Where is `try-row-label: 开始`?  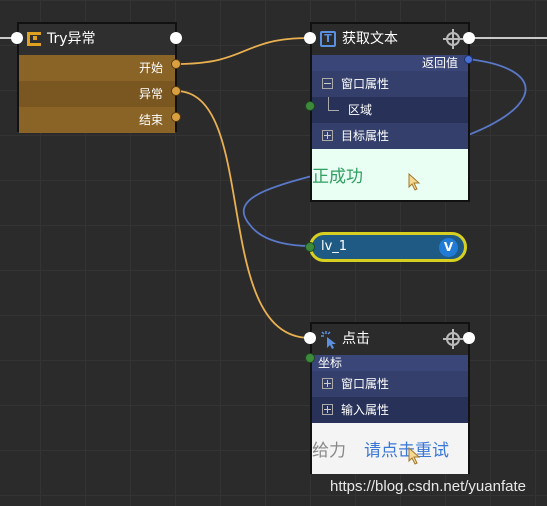
try-row-label: 开始 is located at coordinates (150, 68).